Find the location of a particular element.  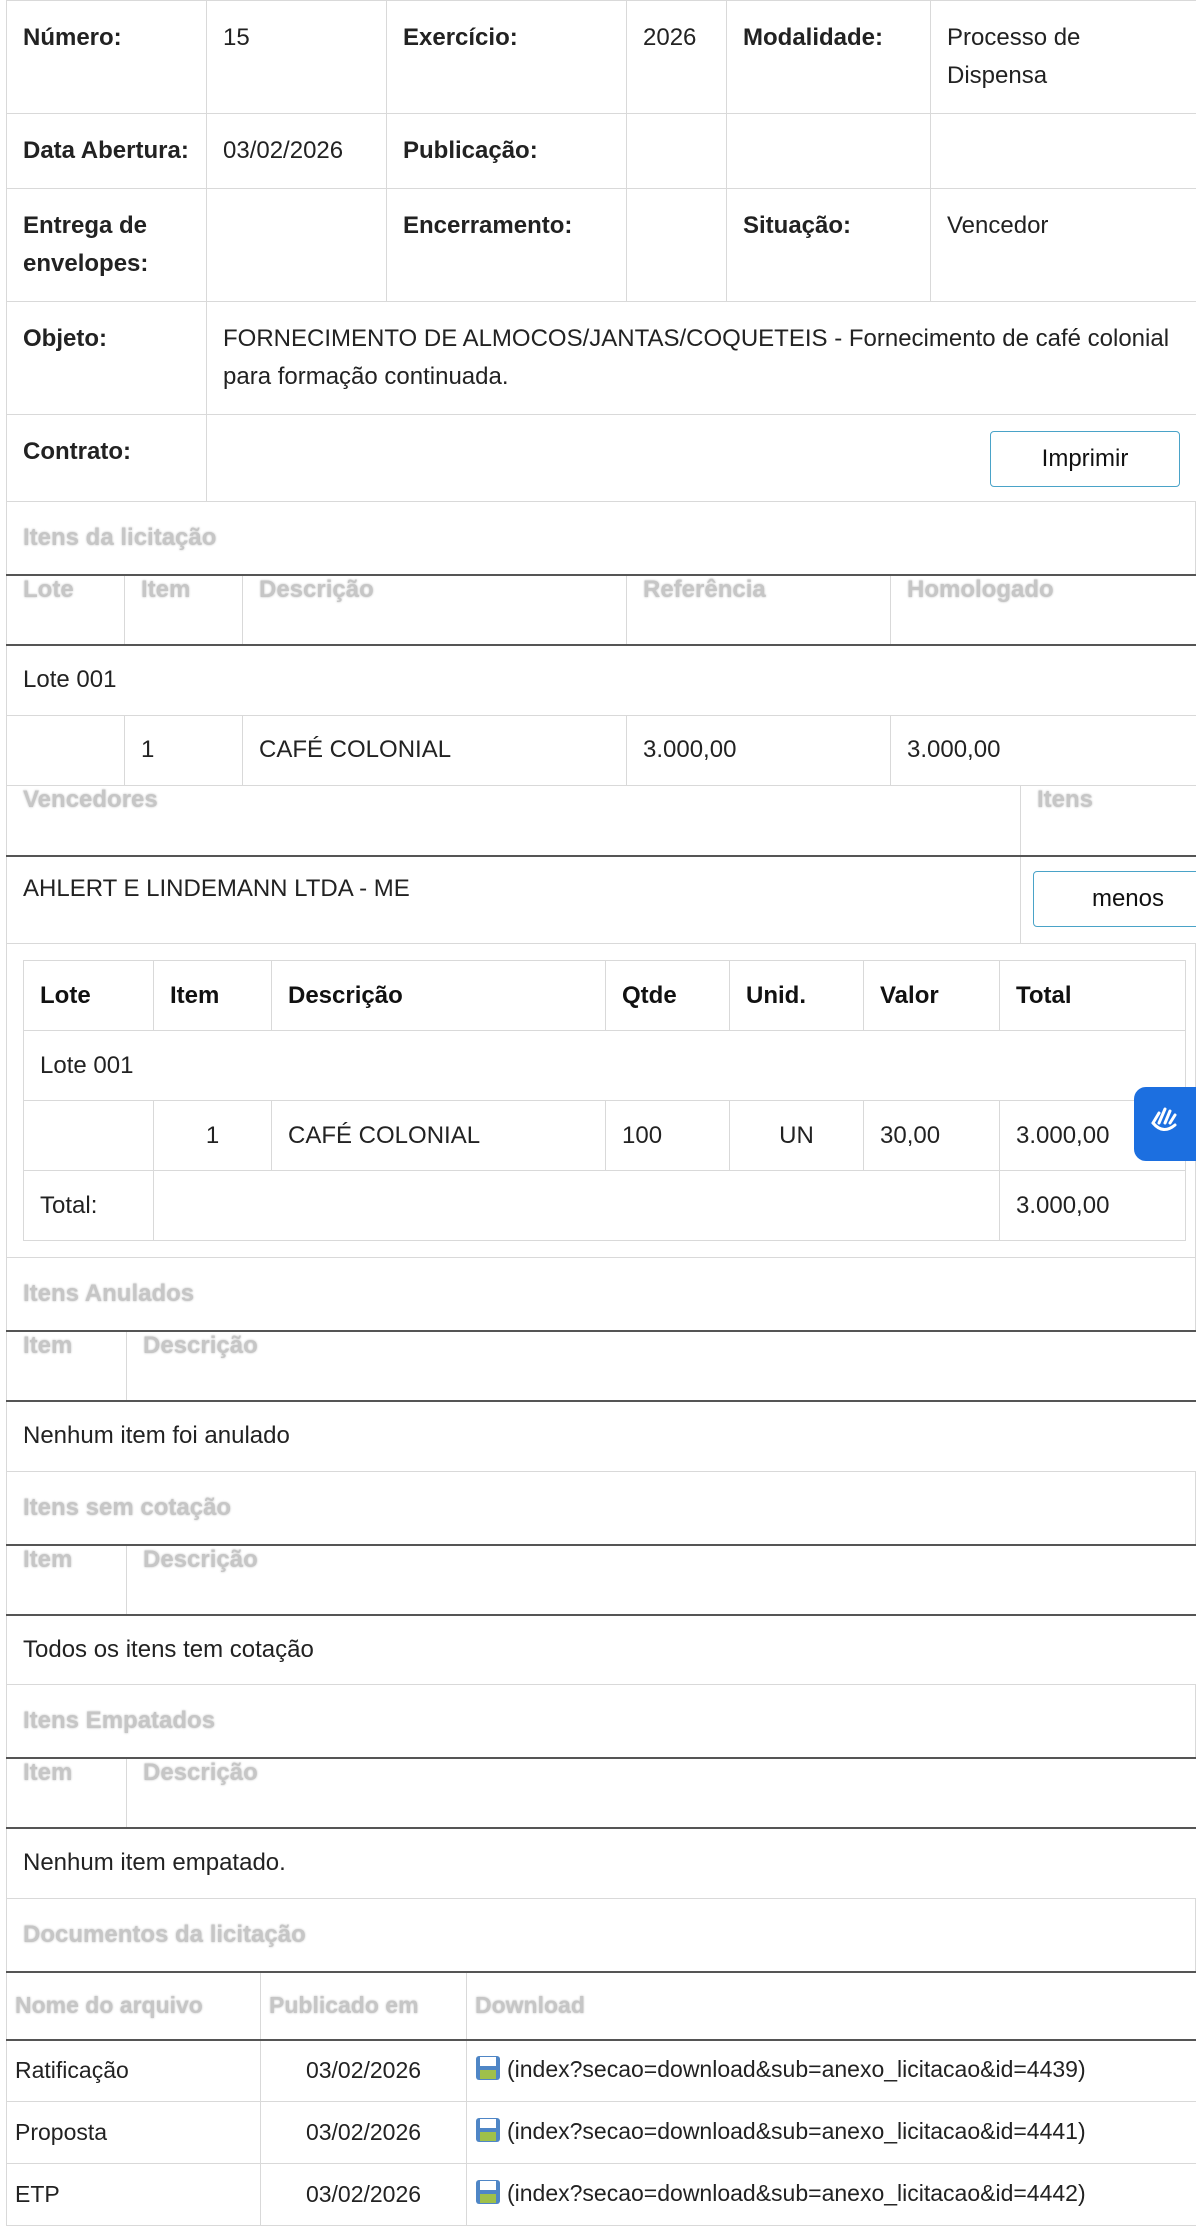

vencedor-itens-cell: menos is located at coordinates (1108, 900).